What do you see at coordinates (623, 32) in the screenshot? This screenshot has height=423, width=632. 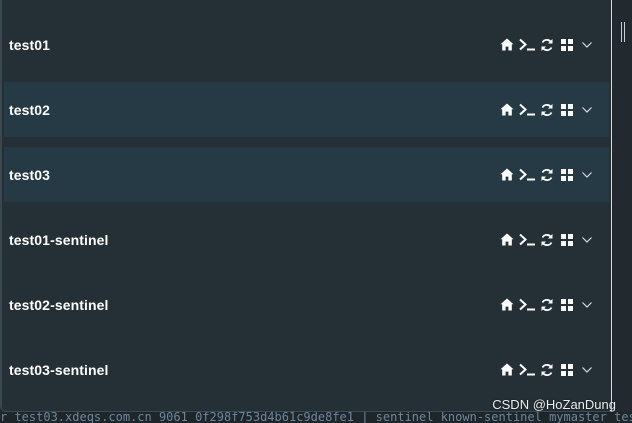 I see `scrollbar-thumb` at bounding box center [623, 32].